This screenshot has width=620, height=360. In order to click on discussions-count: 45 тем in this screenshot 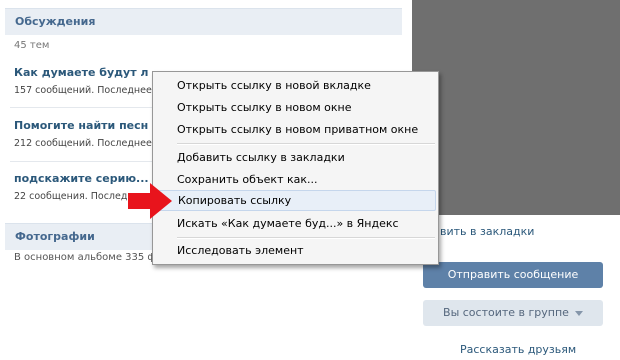, I will do `click(32, 45)`.